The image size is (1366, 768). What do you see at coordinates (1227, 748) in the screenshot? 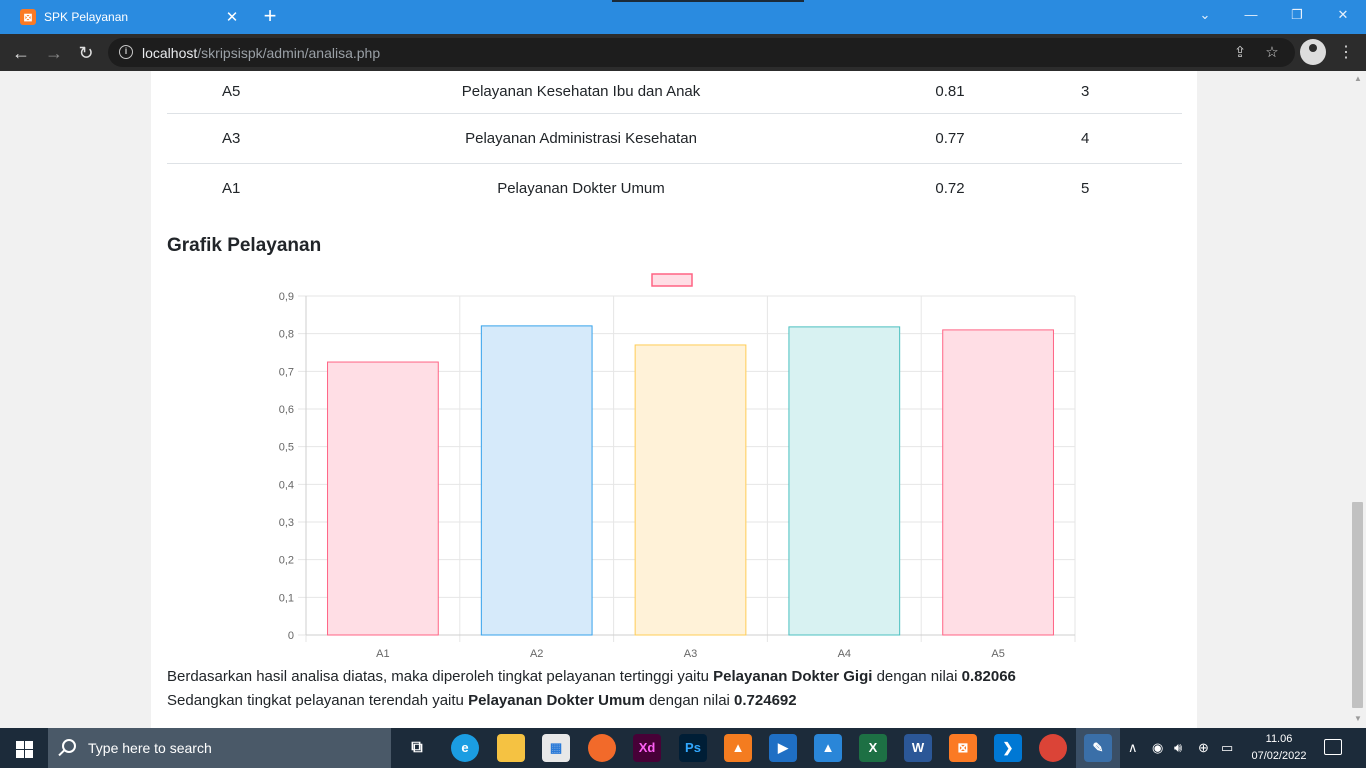
I see `battery-icon: ▭` at bounding box center [1227, 748].